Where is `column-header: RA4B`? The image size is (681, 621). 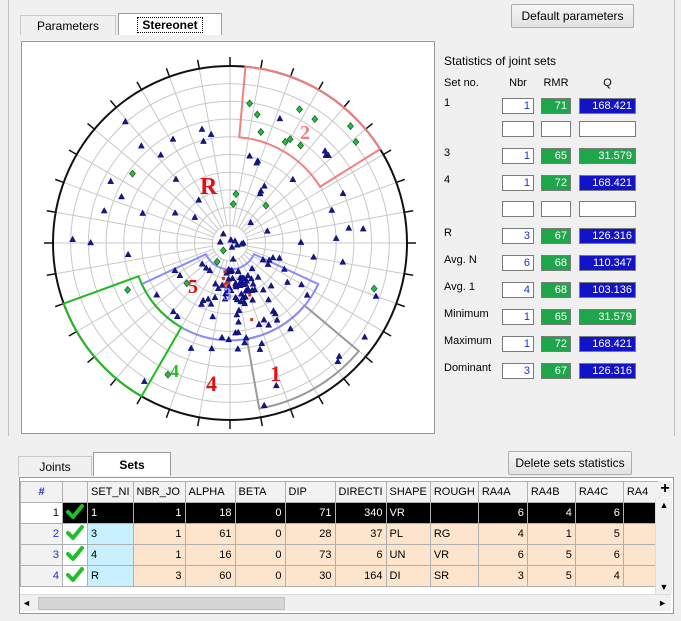
column-header: RA4B is located at coordinates (551, 492).